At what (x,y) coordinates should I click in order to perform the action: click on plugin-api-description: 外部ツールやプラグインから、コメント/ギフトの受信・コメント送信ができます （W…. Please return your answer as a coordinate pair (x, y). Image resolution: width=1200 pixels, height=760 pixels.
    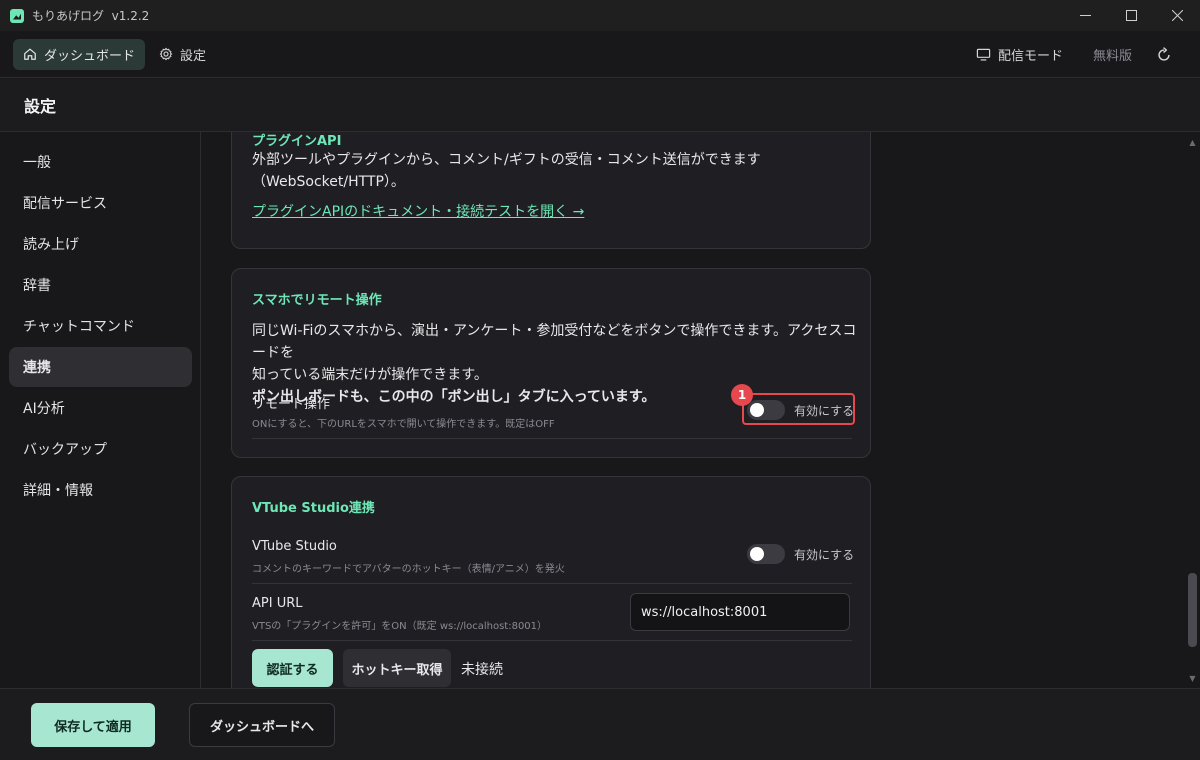
    Looking at the image, I should click on (557, 171).